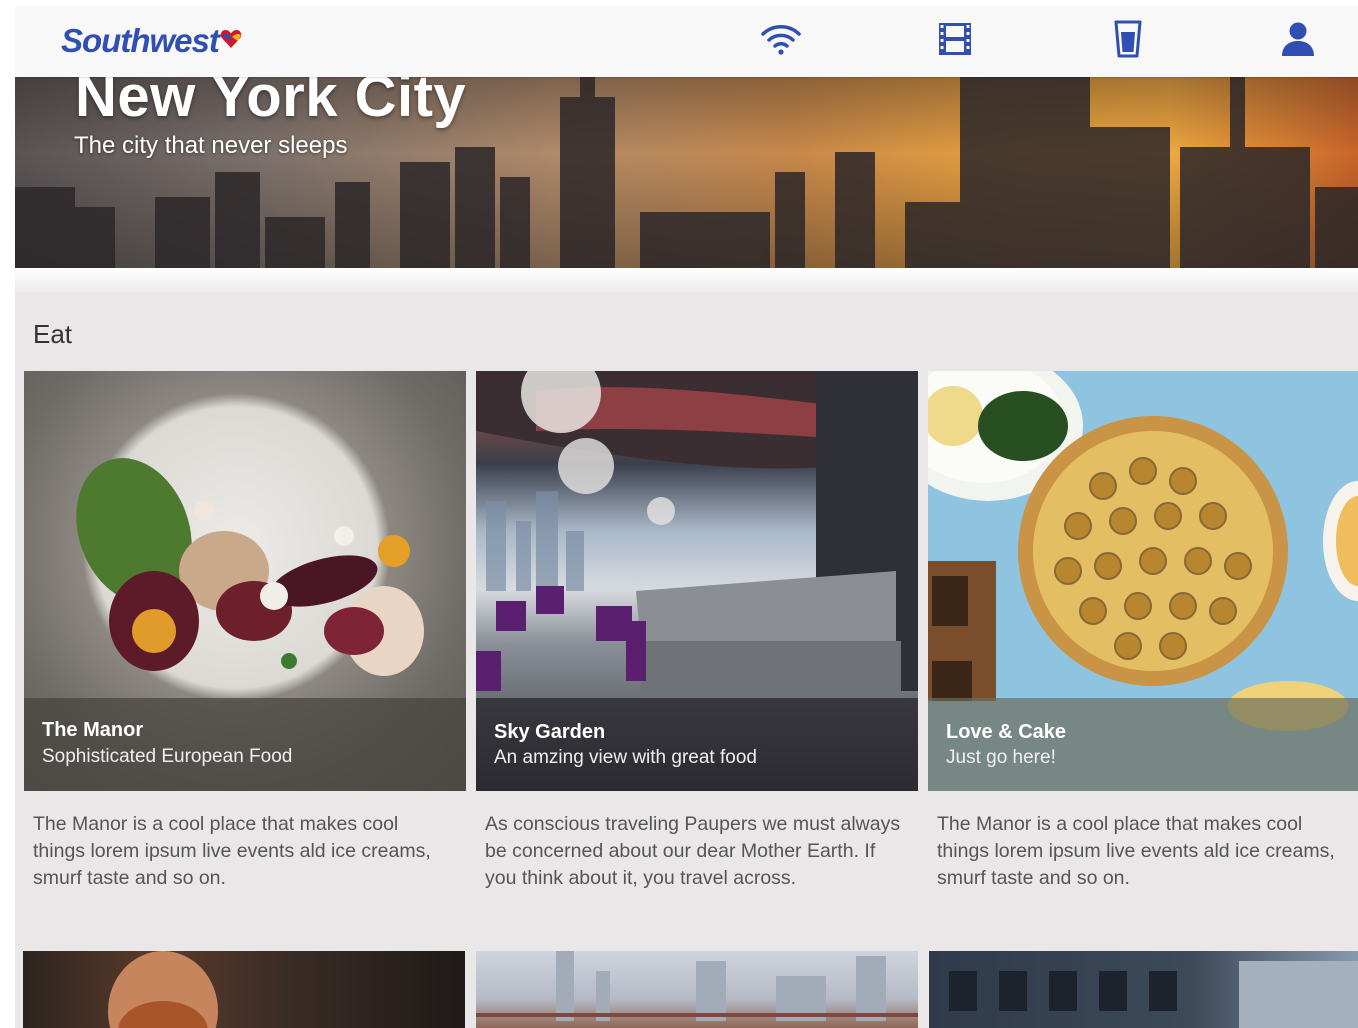 This screenshot has width=1358, height=1028. I want to click on divider, so click(686, 280).